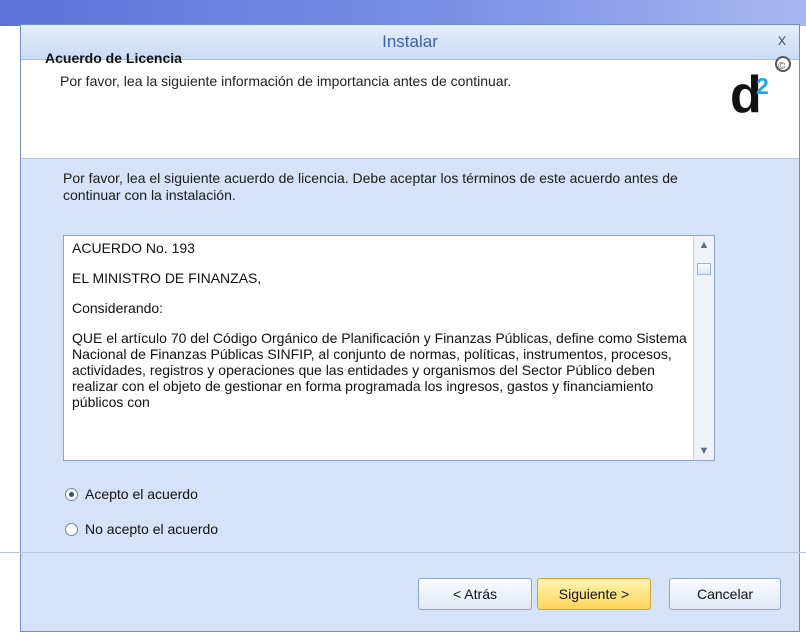  I want to click on license-line-3: Considerando:, so click(118, 308).